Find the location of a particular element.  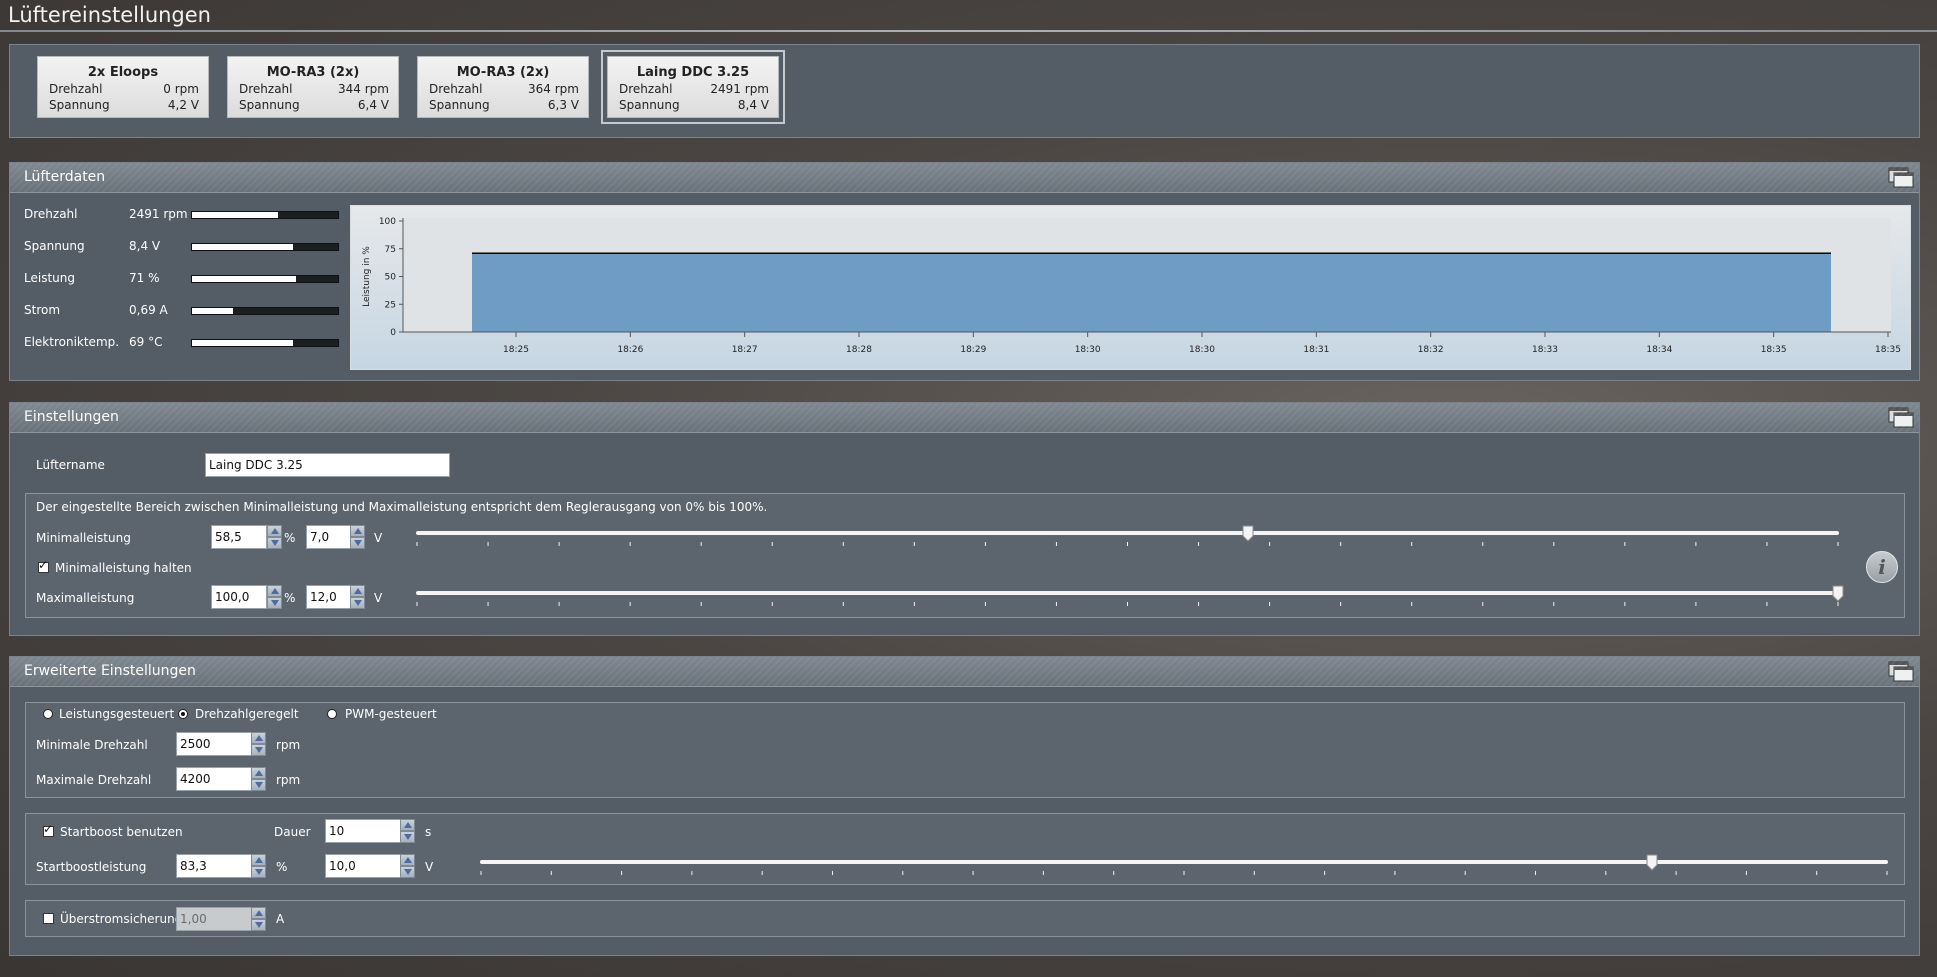

info-icon: i is located at coordinates (1882, 567).